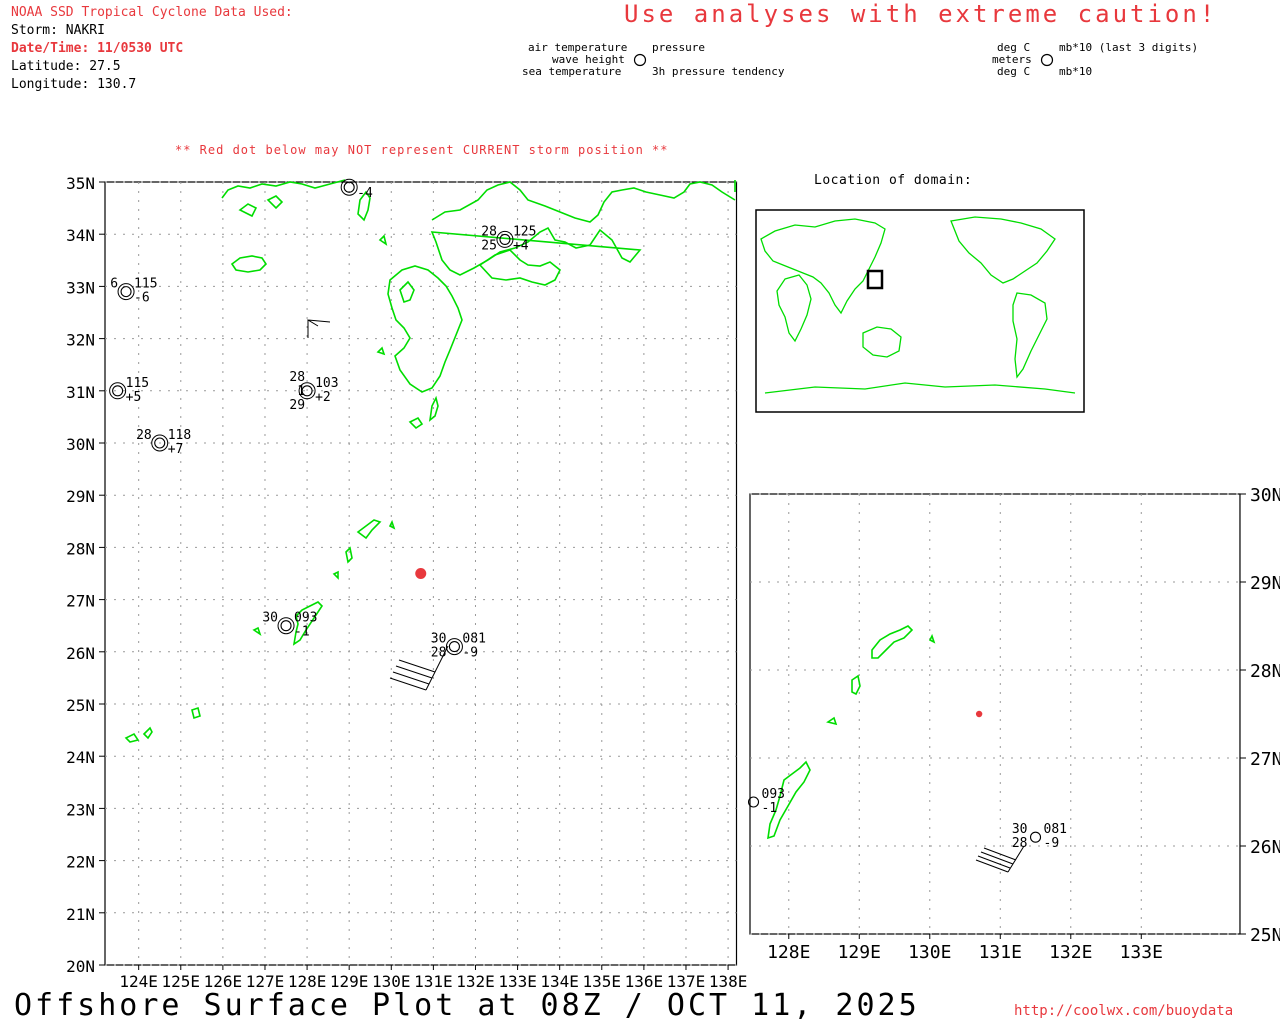 This screenshot has height=1024, width=1280. I want to click on legend-station-circle-icon, so click(640, 60).